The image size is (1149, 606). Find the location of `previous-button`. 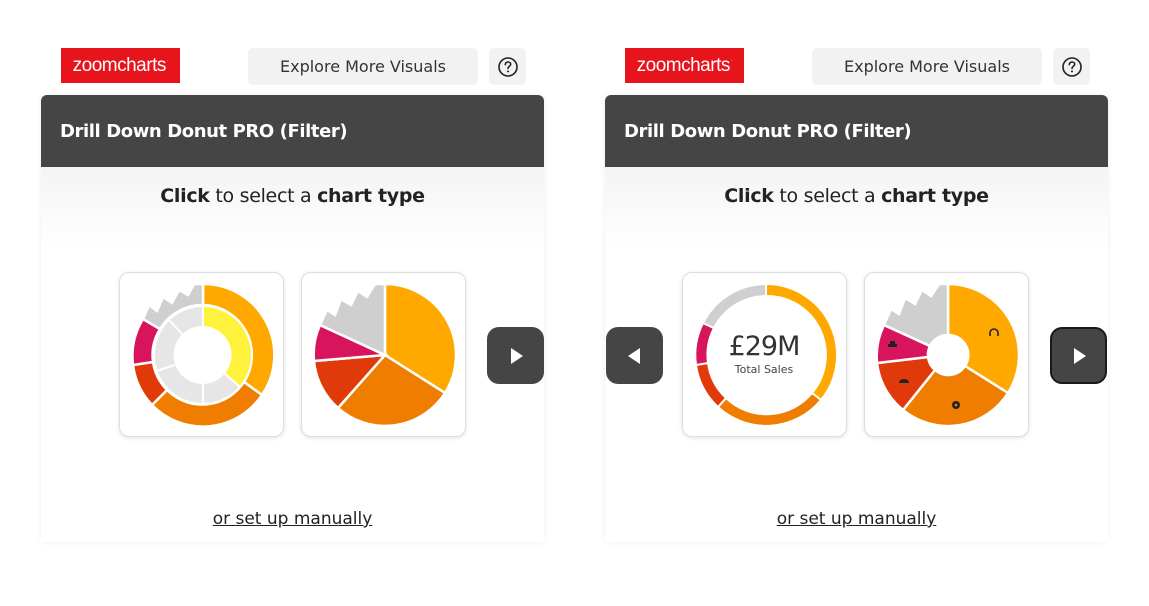

previous-button is located at coordinates (634, 355).